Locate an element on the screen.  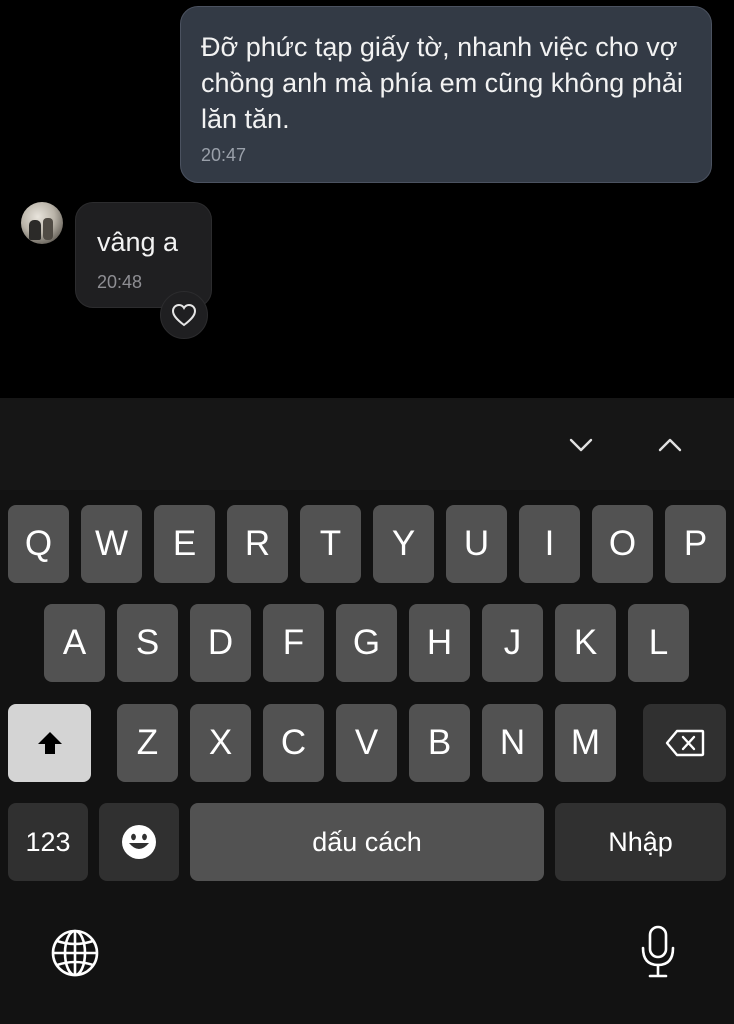
key-r: R is located at coordinates (257, 544).